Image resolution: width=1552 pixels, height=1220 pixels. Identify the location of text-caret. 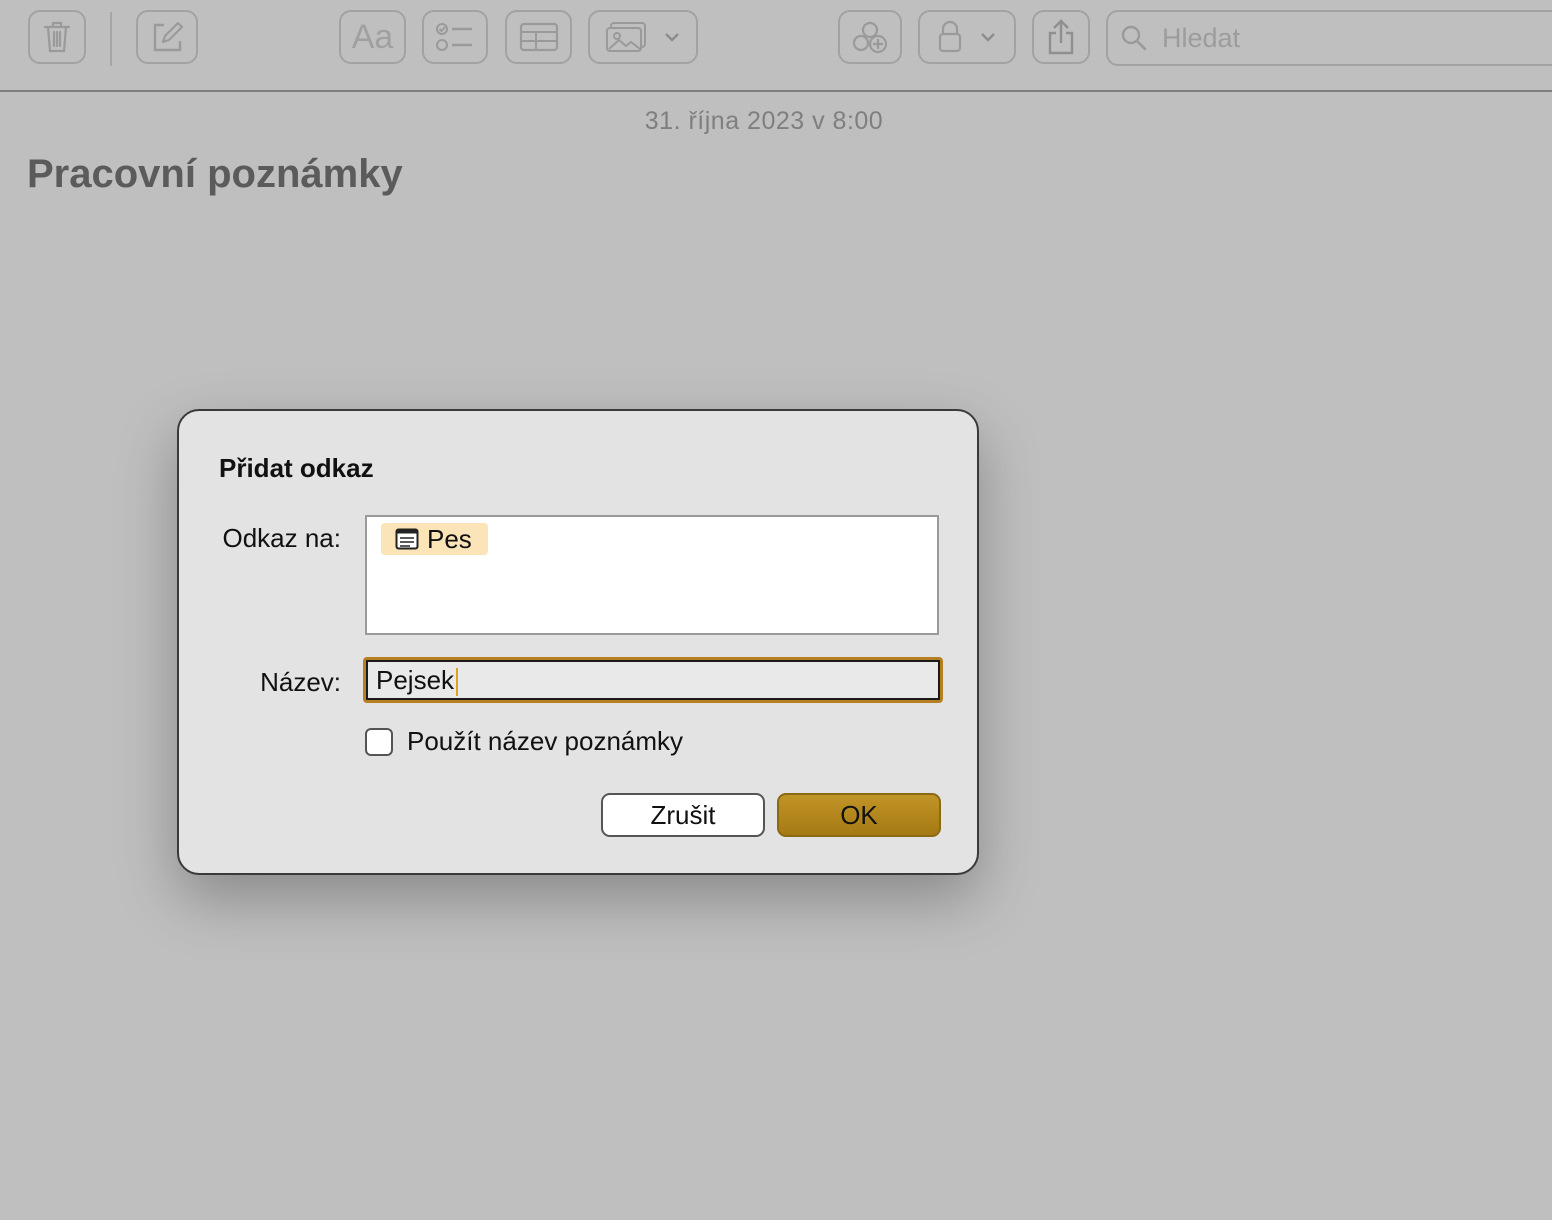
(457, 682).